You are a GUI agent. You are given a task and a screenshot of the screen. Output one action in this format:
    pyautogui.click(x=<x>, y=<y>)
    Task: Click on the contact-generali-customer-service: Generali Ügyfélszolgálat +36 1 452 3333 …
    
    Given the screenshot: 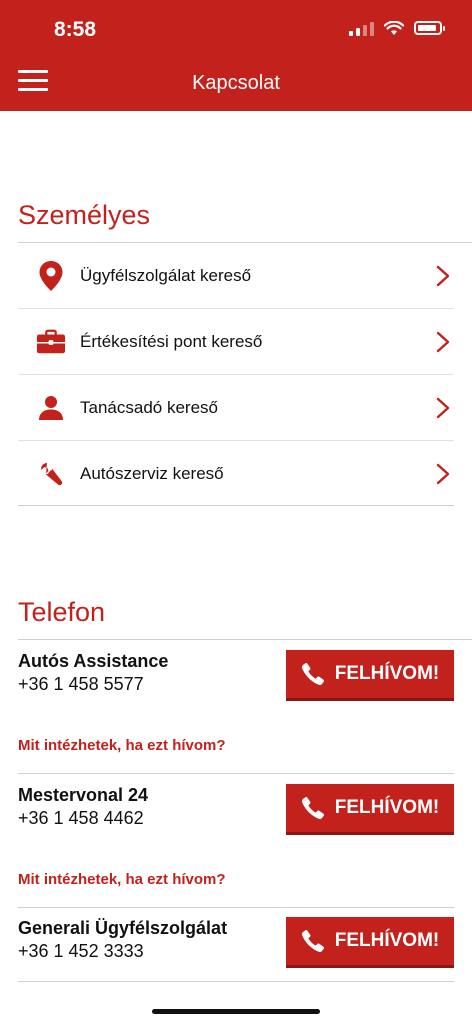 What is the action you would take?
    pyautogui.click(x=236, y=941)
    